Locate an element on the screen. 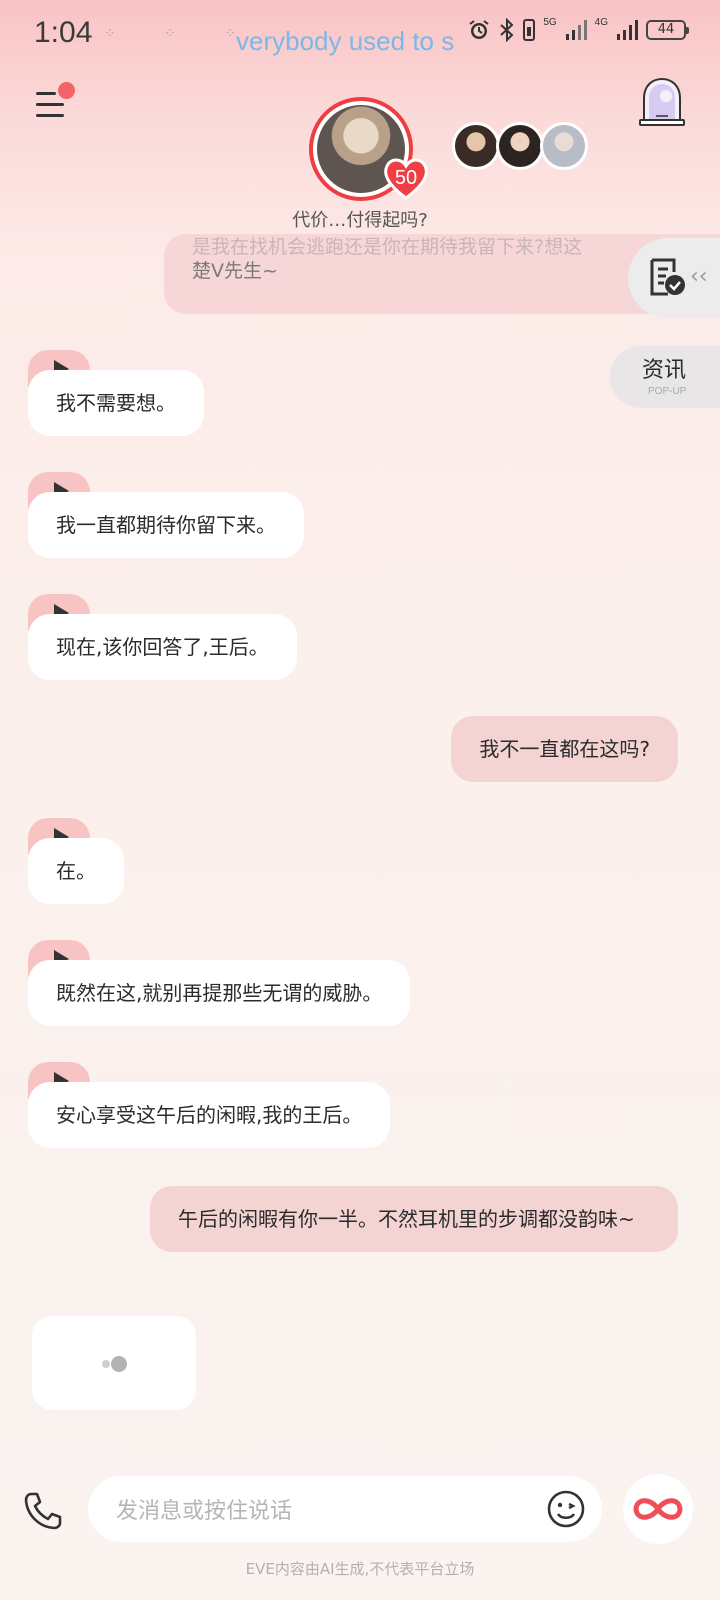  media-ticker: verybody used to s is located at coordinates (345, 41).